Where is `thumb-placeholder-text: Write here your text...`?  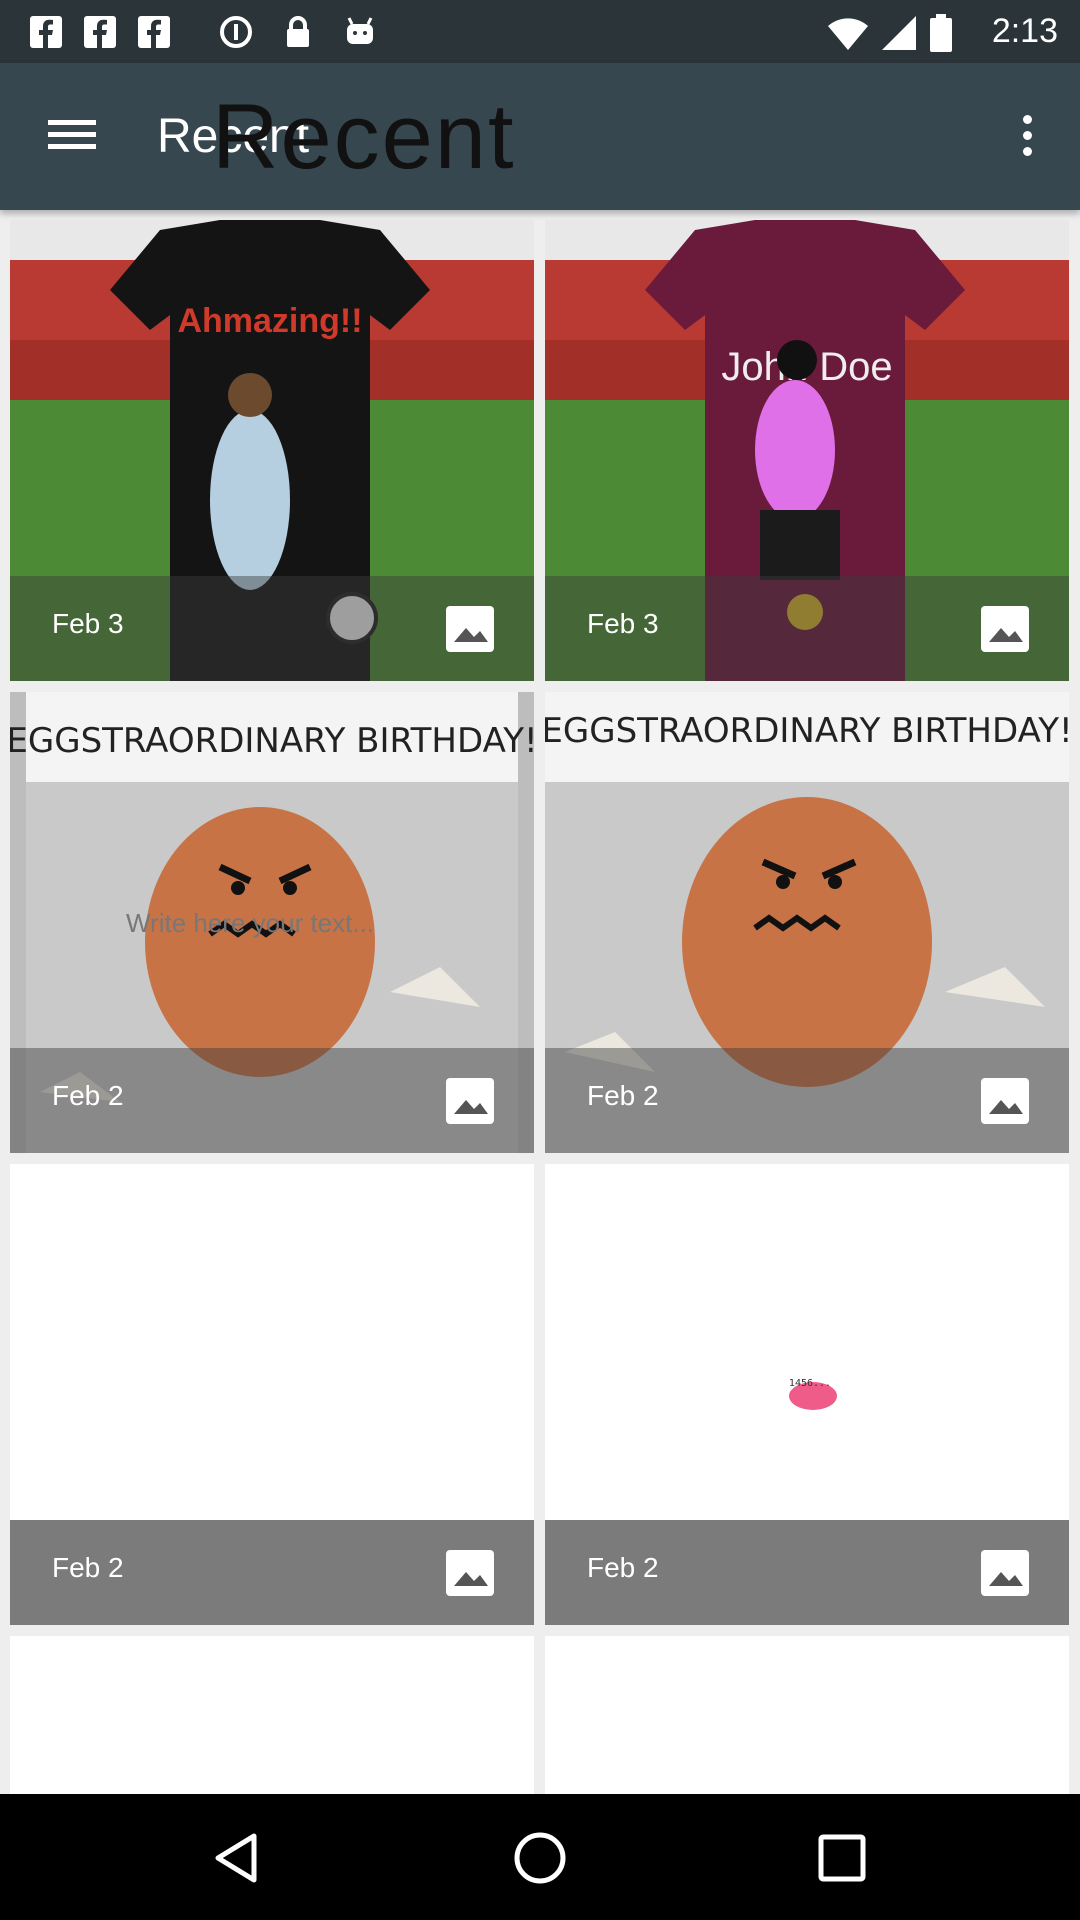
thumb-placeholder-text: Write here your text... is located at coordinates (250, 923).